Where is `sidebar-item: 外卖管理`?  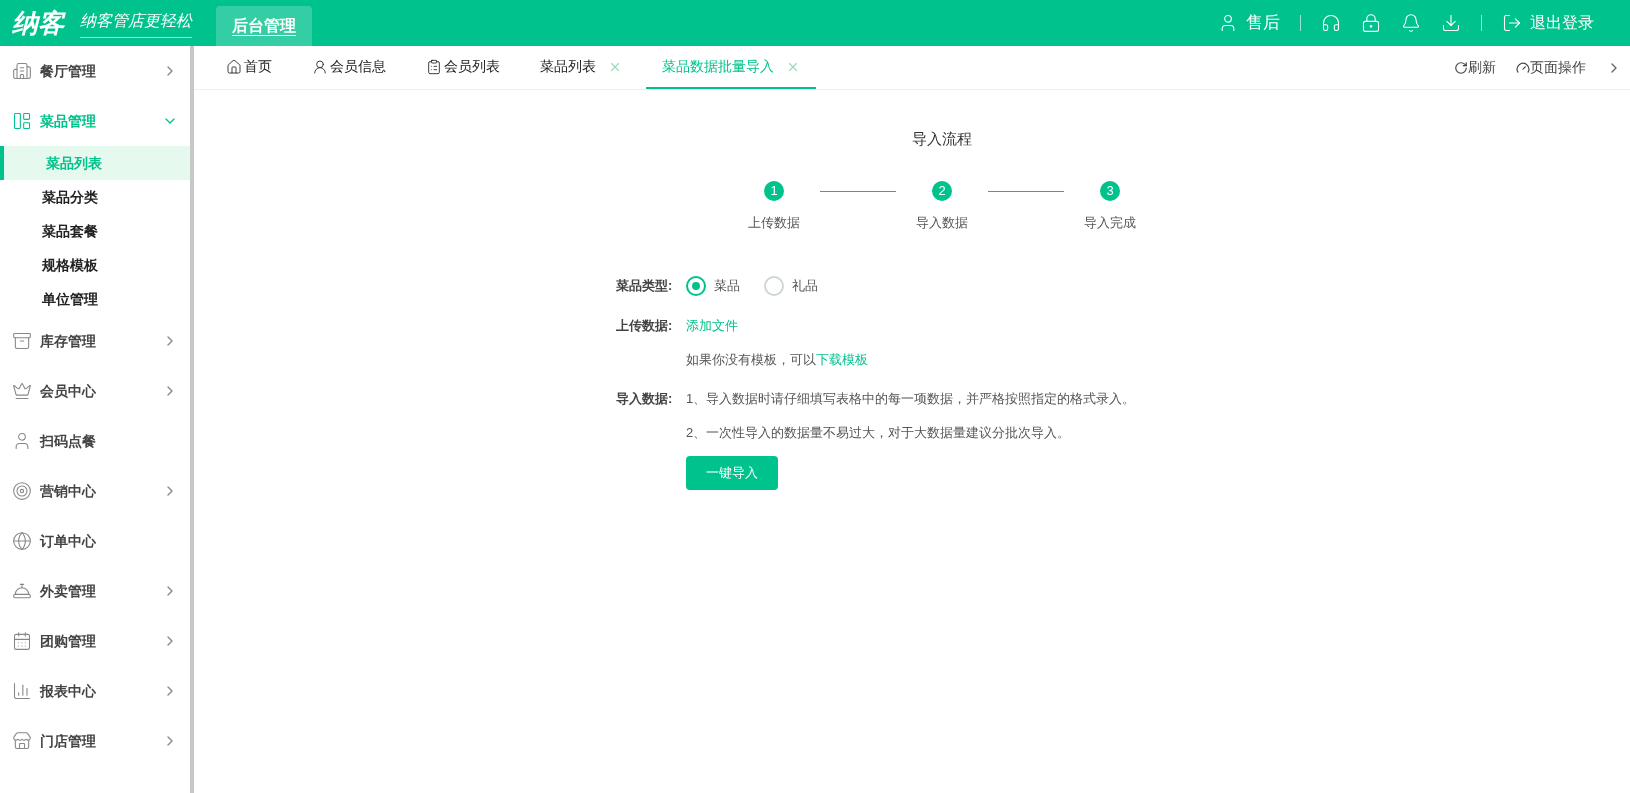 sidebar-item: 外卖管理 is located at coordinates (95, 591).